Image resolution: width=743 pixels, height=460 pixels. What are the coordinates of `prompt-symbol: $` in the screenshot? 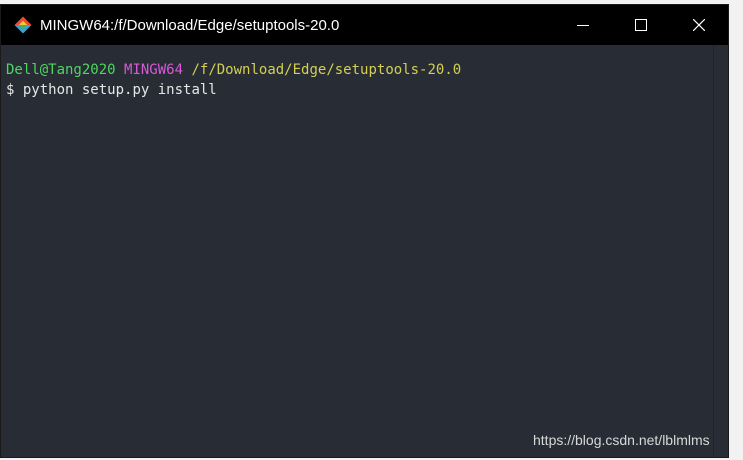 It's located at (10, 90).